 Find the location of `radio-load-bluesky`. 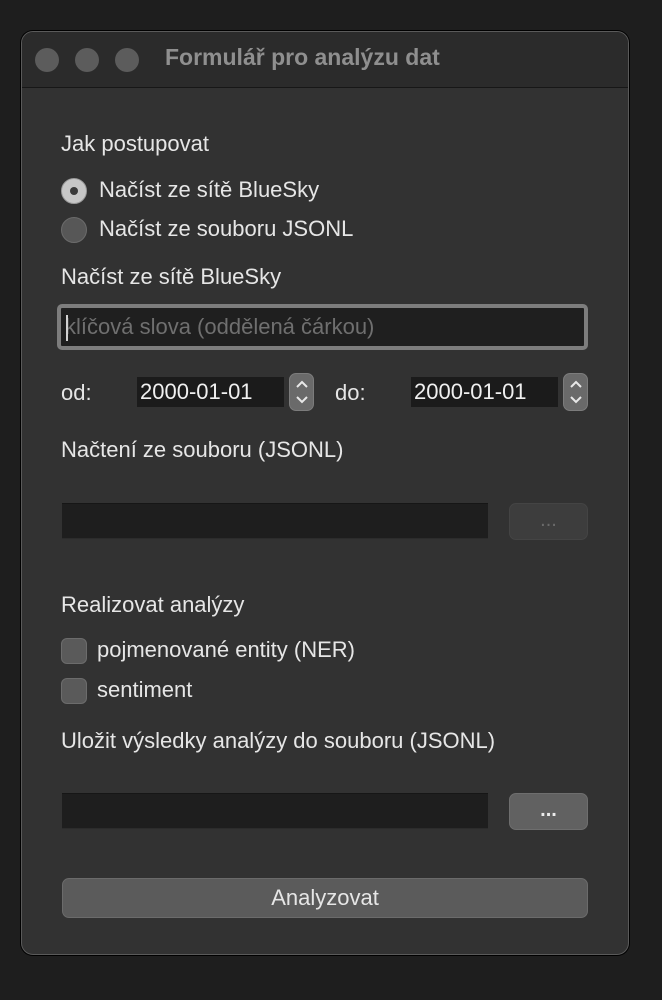

radio-load-bluesky is located at coordinates (74, 191).